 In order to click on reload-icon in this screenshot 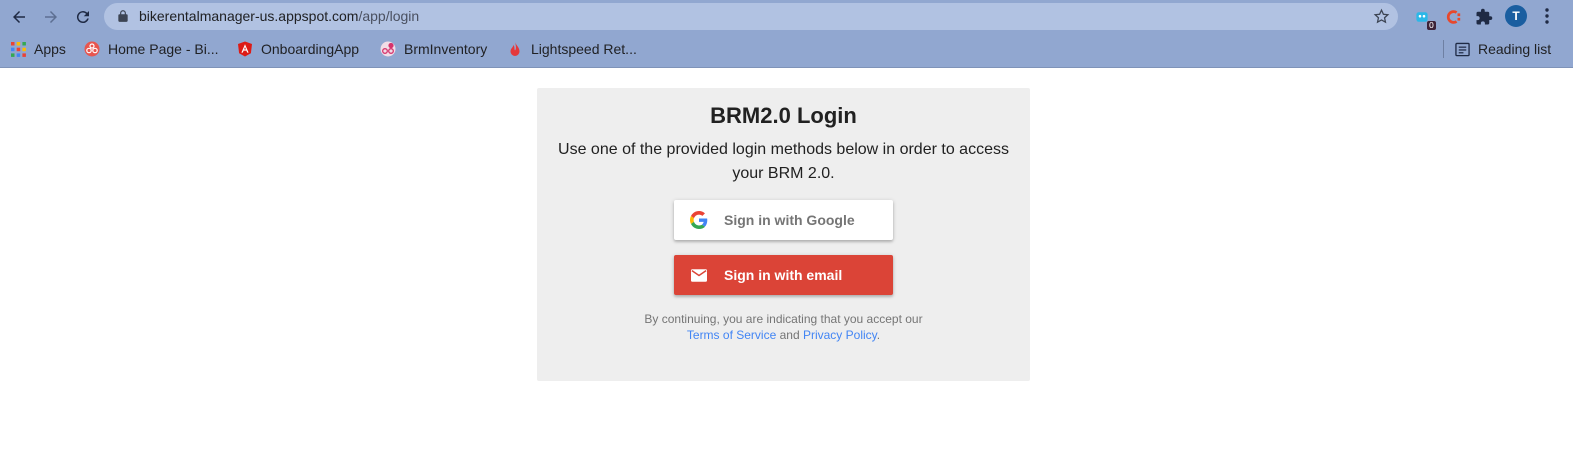, I will do `click(82, 17)`.